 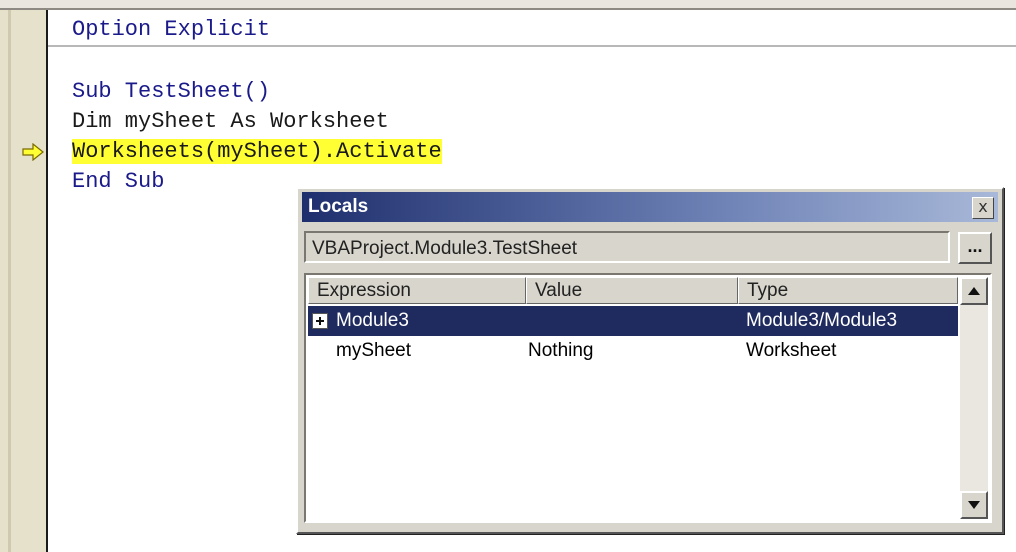 I want to click on column-header-value: Value, so click(x=632, y=290).